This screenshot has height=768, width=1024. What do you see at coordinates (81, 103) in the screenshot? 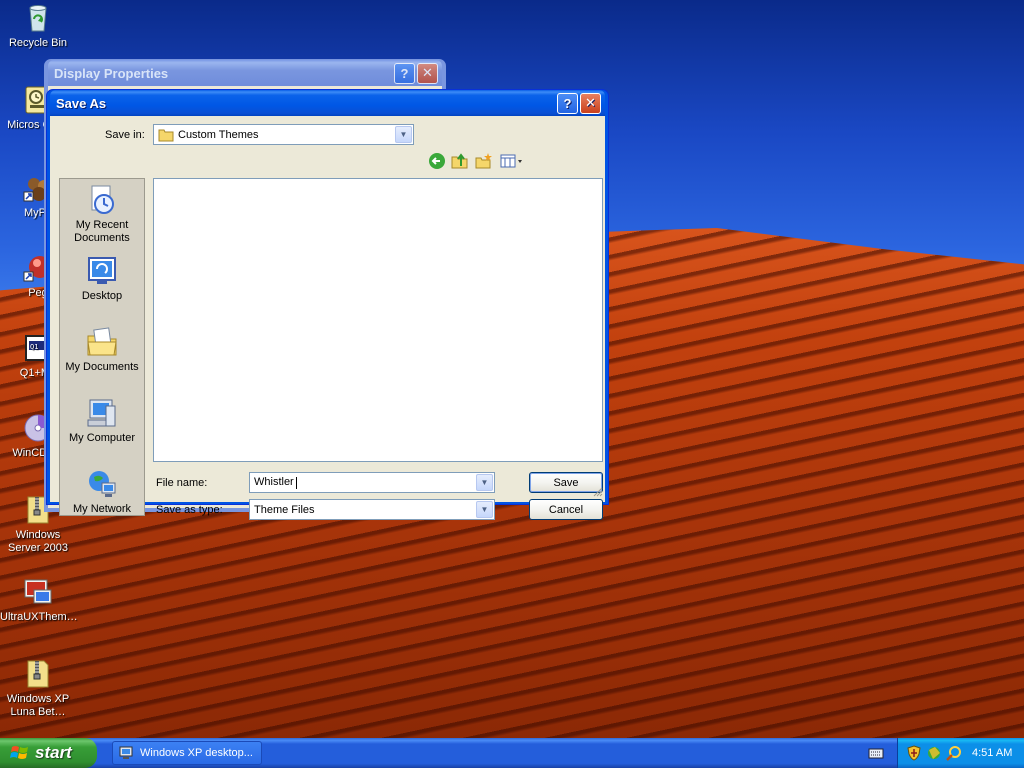
I see `save-as-title: Save As` at bounding box center [81, 103].